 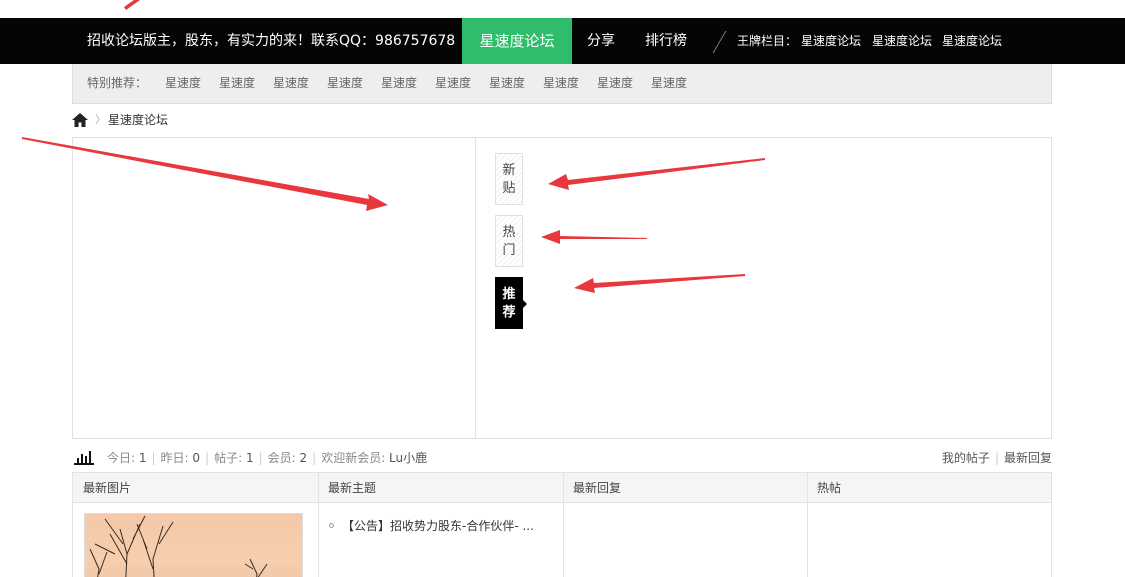 What do you see at coordinates (107, 488) in the screenshot?
I see `column-header-latest-images: 最新图片` at bounding box center [107, 488].